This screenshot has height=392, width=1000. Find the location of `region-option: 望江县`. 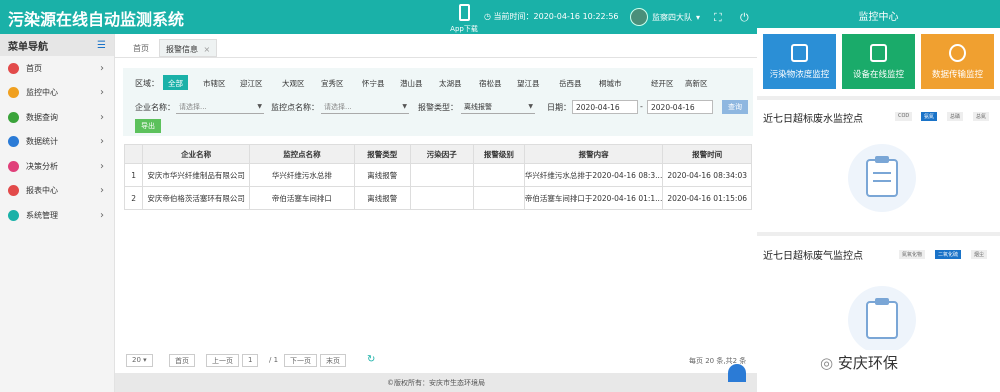

region-option: 望江县 is located at coordinates (528, 82).